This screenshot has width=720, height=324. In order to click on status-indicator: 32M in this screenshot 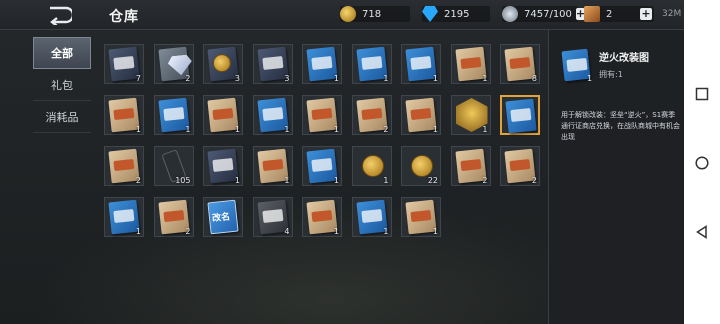, I will do `click(672, 14)`.